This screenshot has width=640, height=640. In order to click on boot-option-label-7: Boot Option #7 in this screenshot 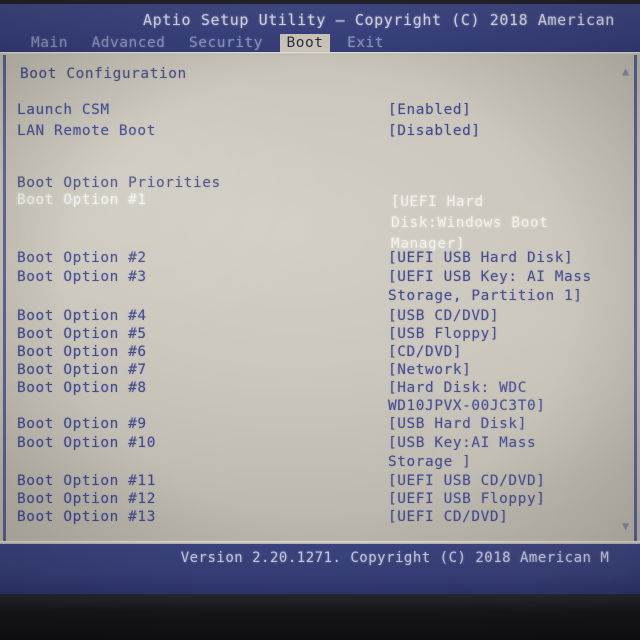, I will do `click(82, 370)`.